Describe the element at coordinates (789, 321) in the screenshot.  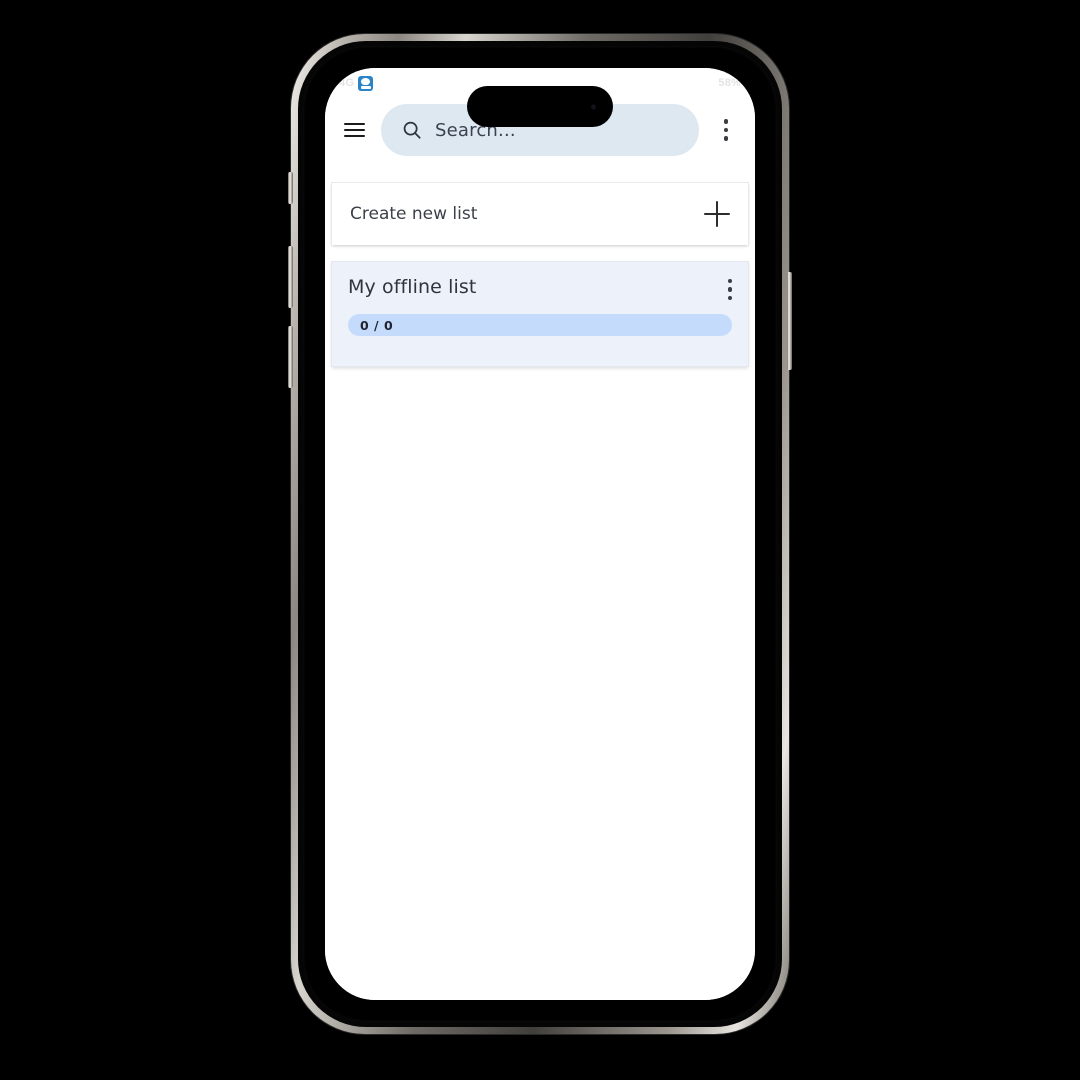
I see `power-button` at that location.